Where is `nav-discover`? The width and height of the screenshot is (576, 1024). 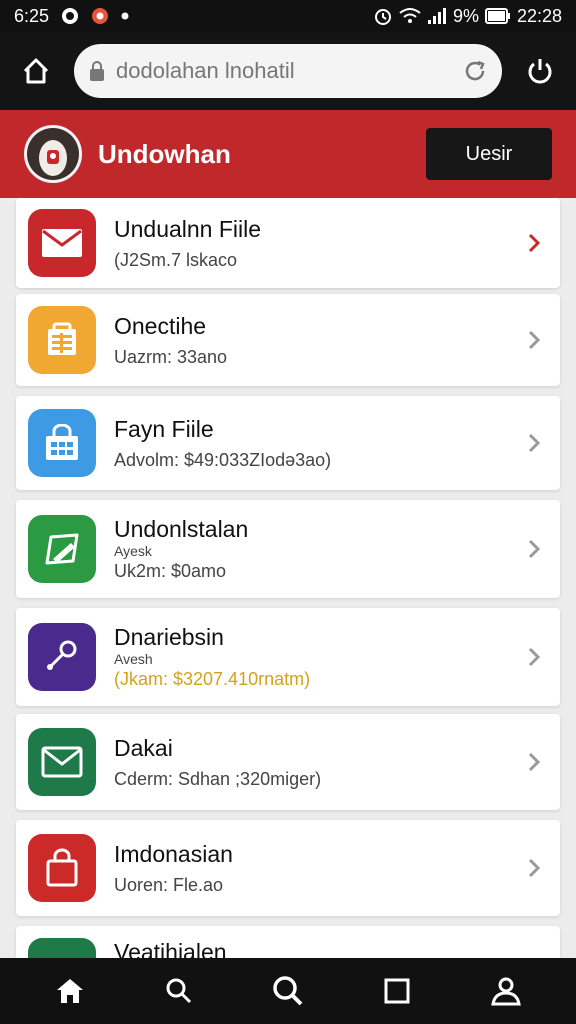 nav-discover is located at coordinates (288, 991).